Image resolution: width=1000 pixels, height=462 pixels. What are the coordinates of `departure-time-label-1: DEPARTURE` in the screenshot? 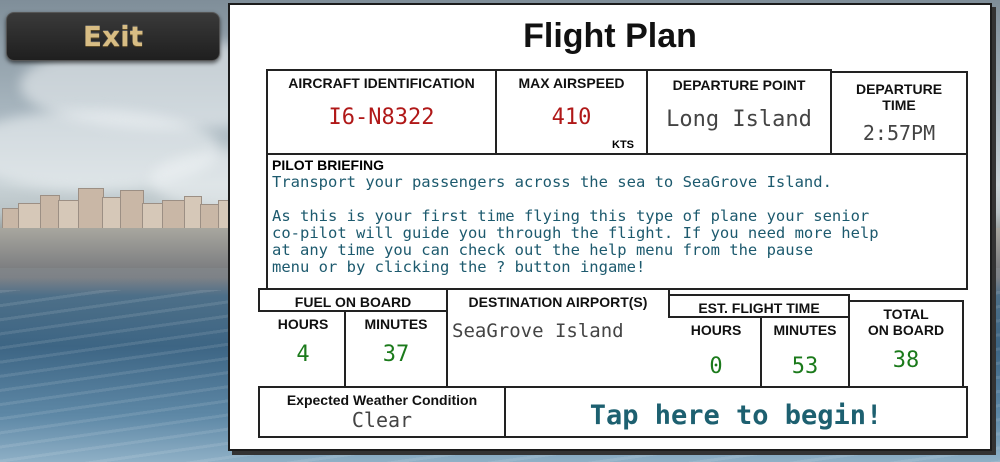 It's located at (899, 89).